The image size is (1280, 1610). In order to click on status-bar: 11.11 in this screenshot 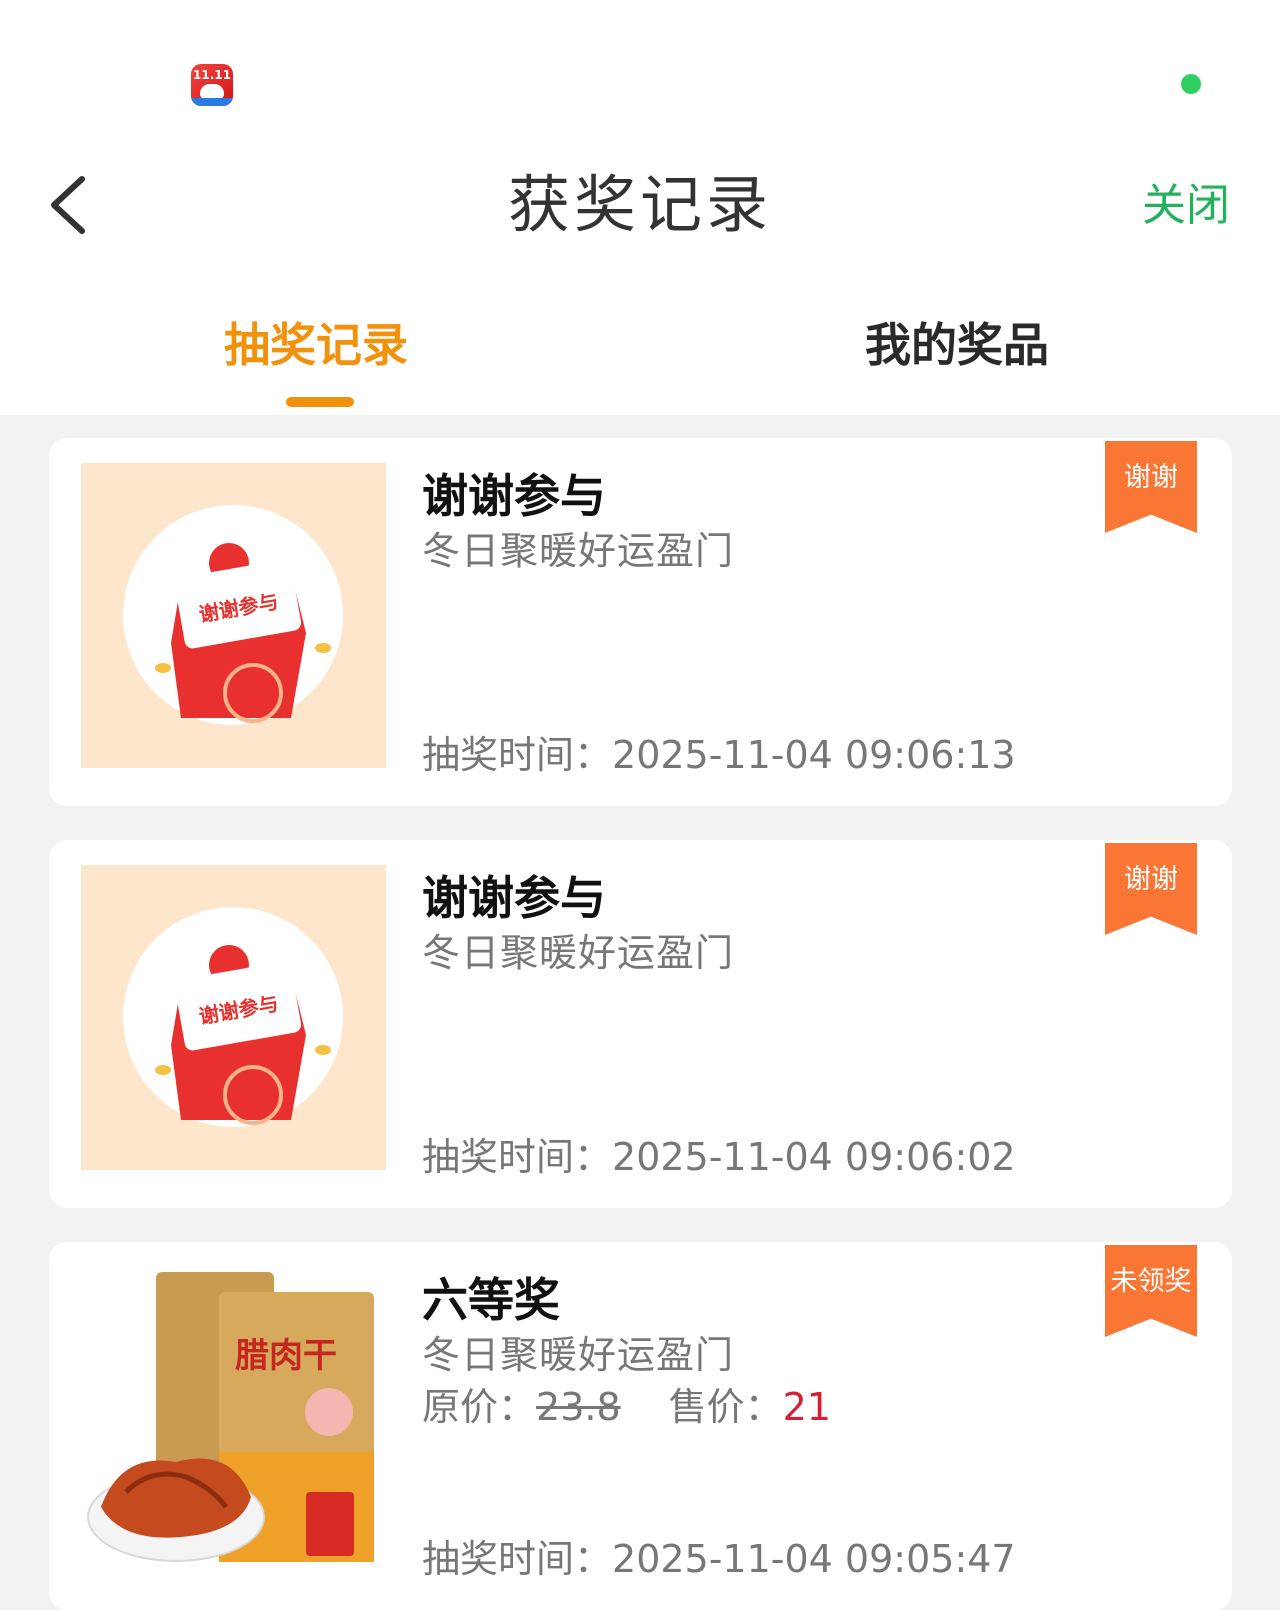, I will do `click(640, 70)`.